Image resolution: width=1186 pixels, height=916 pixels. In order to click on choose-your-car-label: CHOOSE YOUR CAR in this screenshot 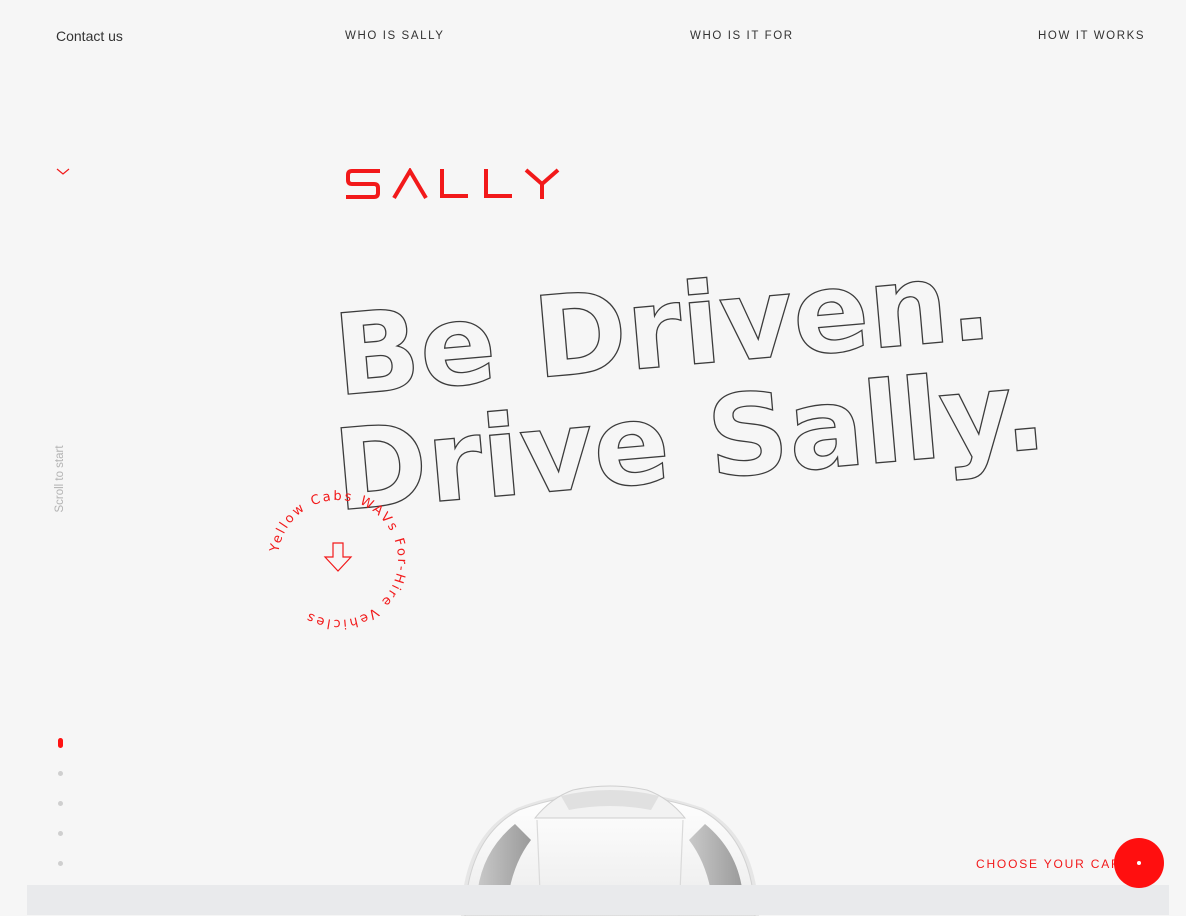, I will do `click(1048, 864)`.